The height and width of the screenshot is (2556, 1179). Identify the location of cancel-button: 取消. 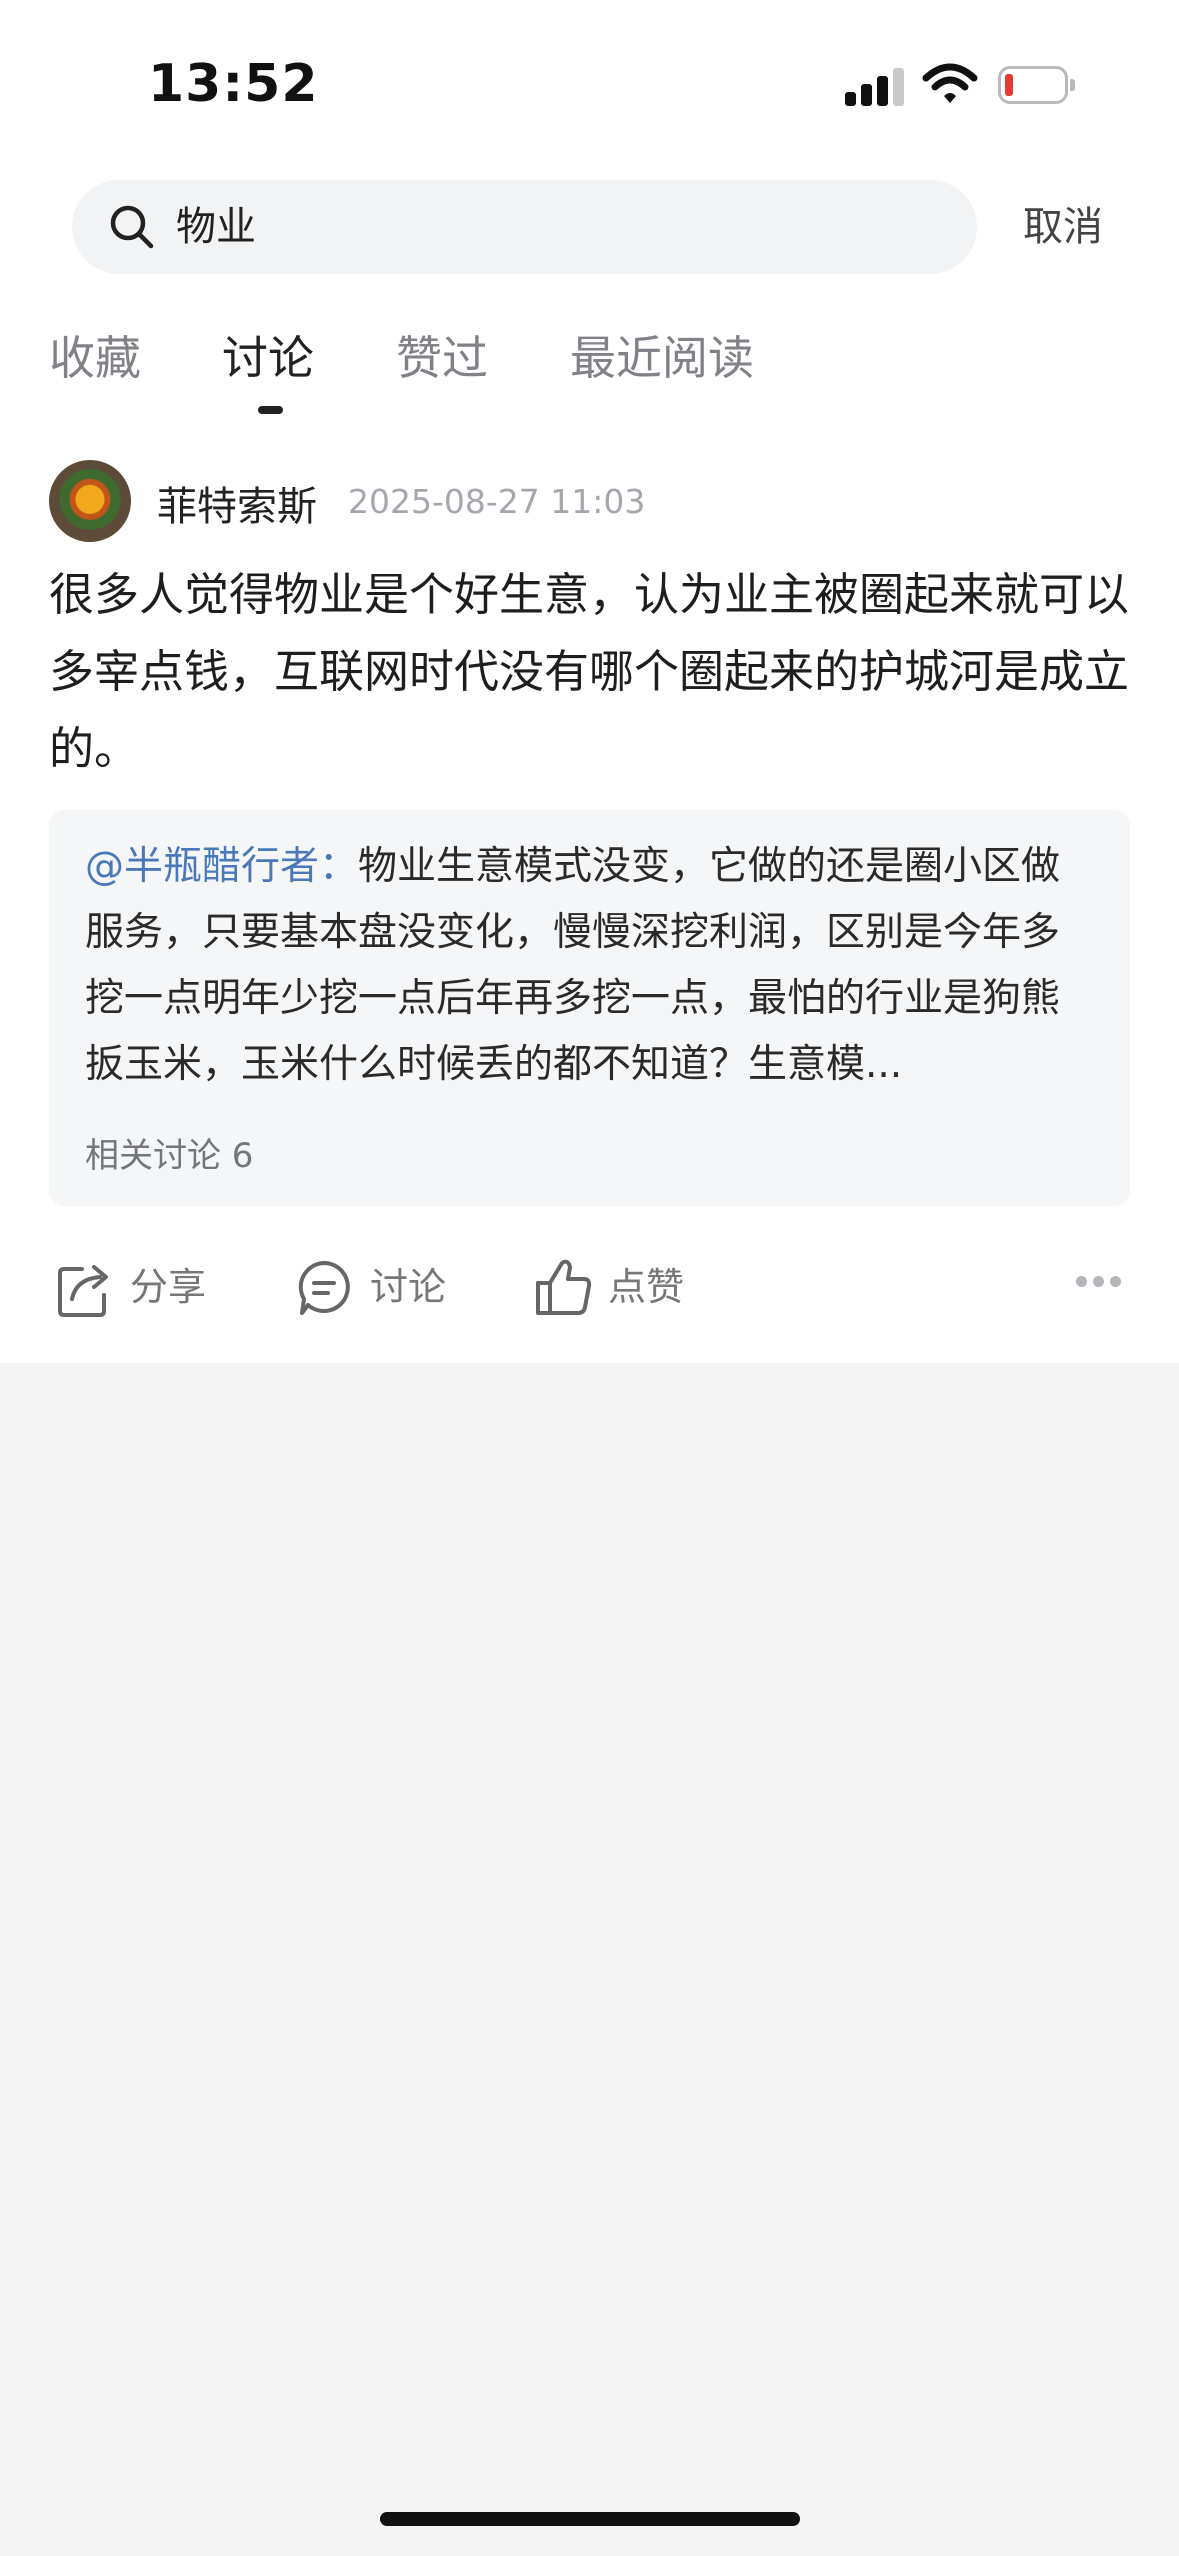
(1063, 227).